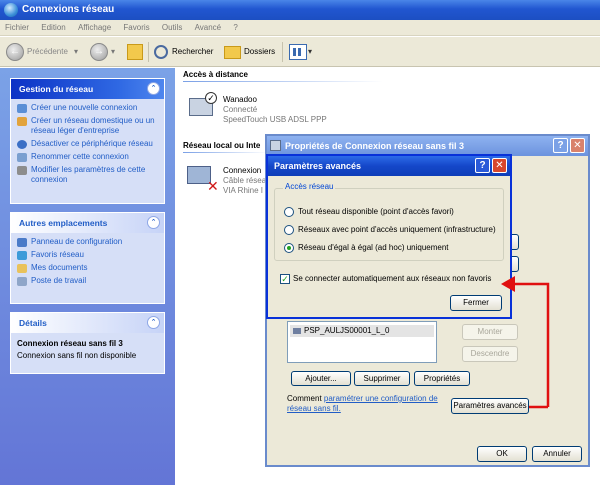 Image resolution: width=600 pixels, height=485 pixels. I want to click on dialup-connection-icon: ✓, so click(203, 108).